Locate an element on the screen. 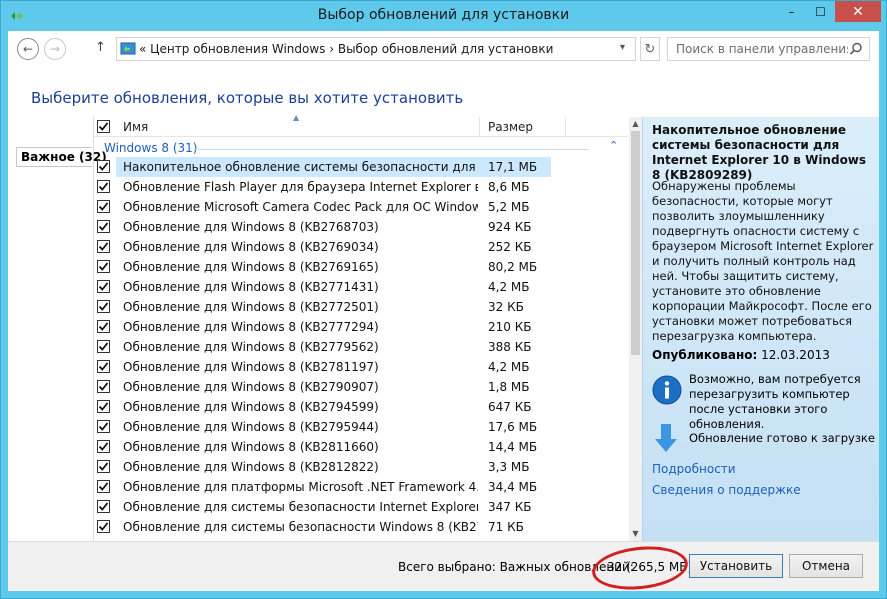  update-name: Обновление для Windows 8 (KB2779562) is located at coordinates (251, 347).